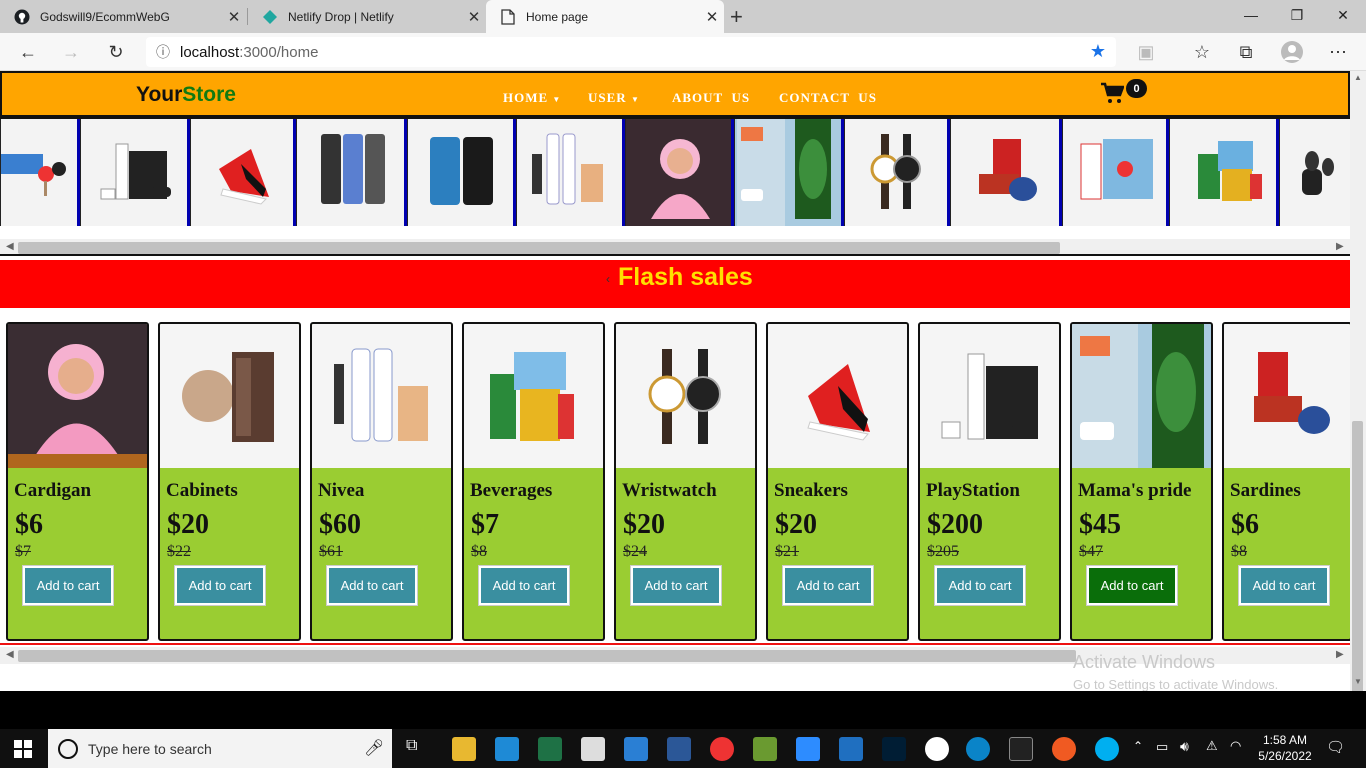 This screenshot has height=768, width=1366. What do you see at coordinates (1358, 681) in the screenshot?
I see `scroll-down-icon: ▼` at bounding box center [1358, 681].